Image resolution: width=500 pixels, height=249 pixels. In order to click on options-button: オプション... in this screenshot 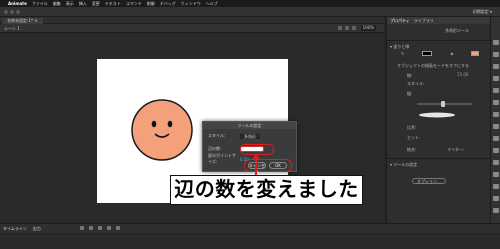, I will do `click(429, 181)`.